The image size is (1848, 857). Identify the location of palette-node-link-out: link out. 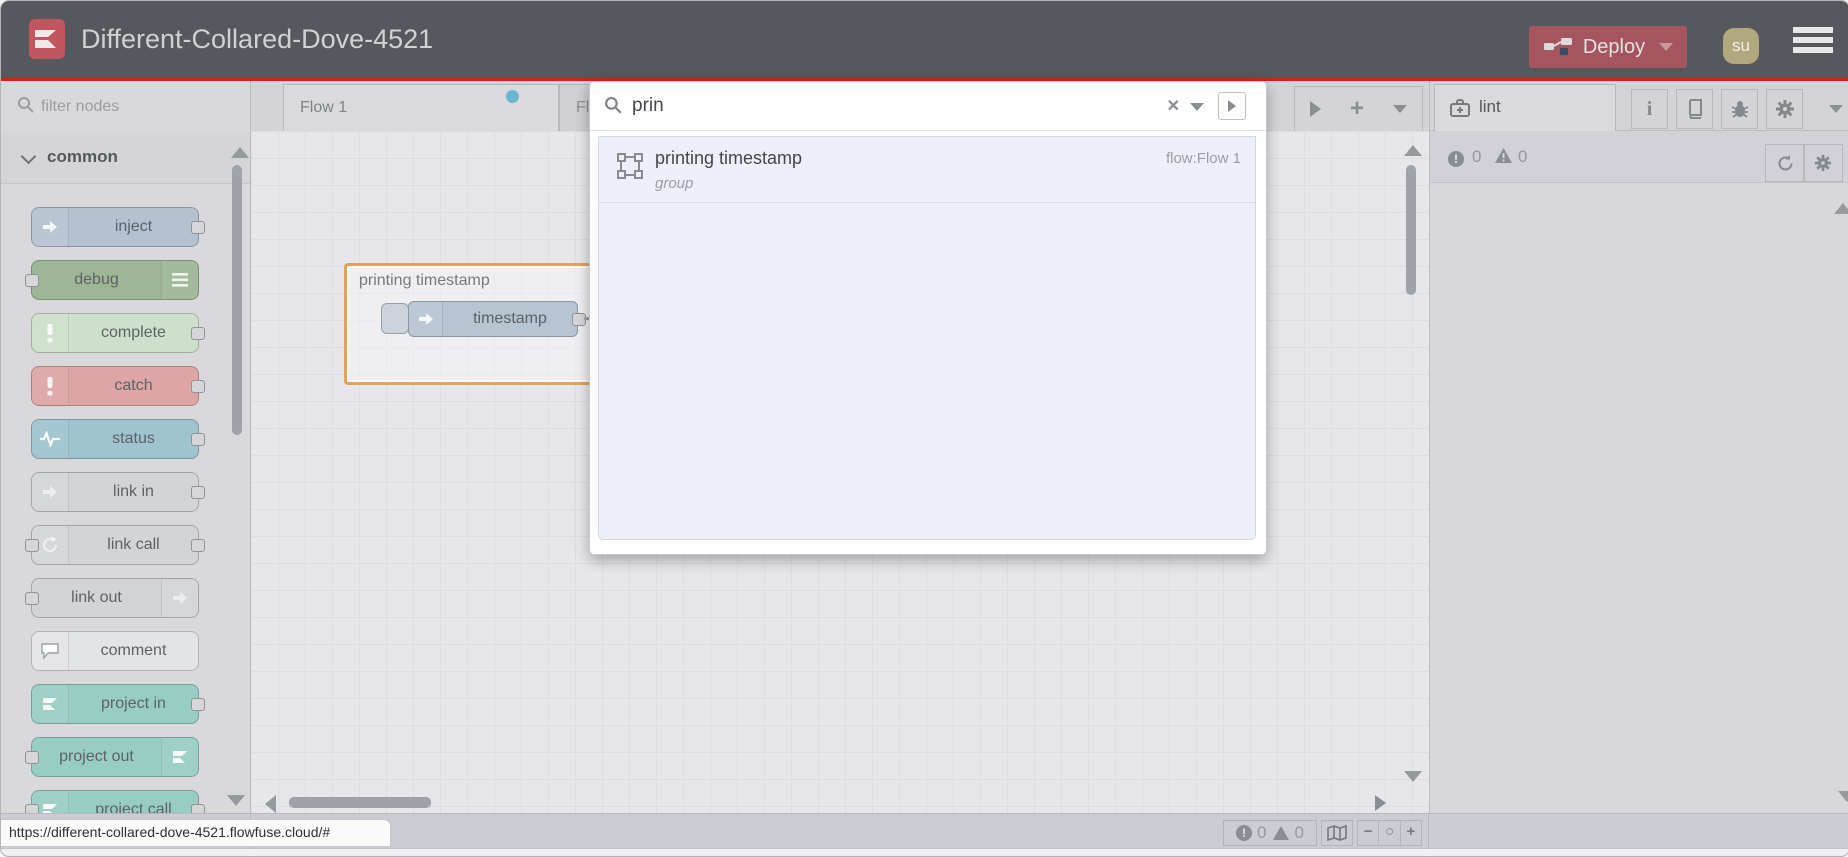
(112, 598).